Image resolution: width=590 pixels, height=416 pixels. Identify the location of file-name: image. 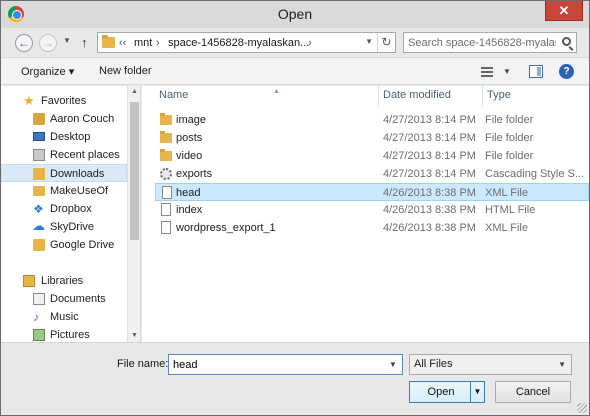
(191, 120).